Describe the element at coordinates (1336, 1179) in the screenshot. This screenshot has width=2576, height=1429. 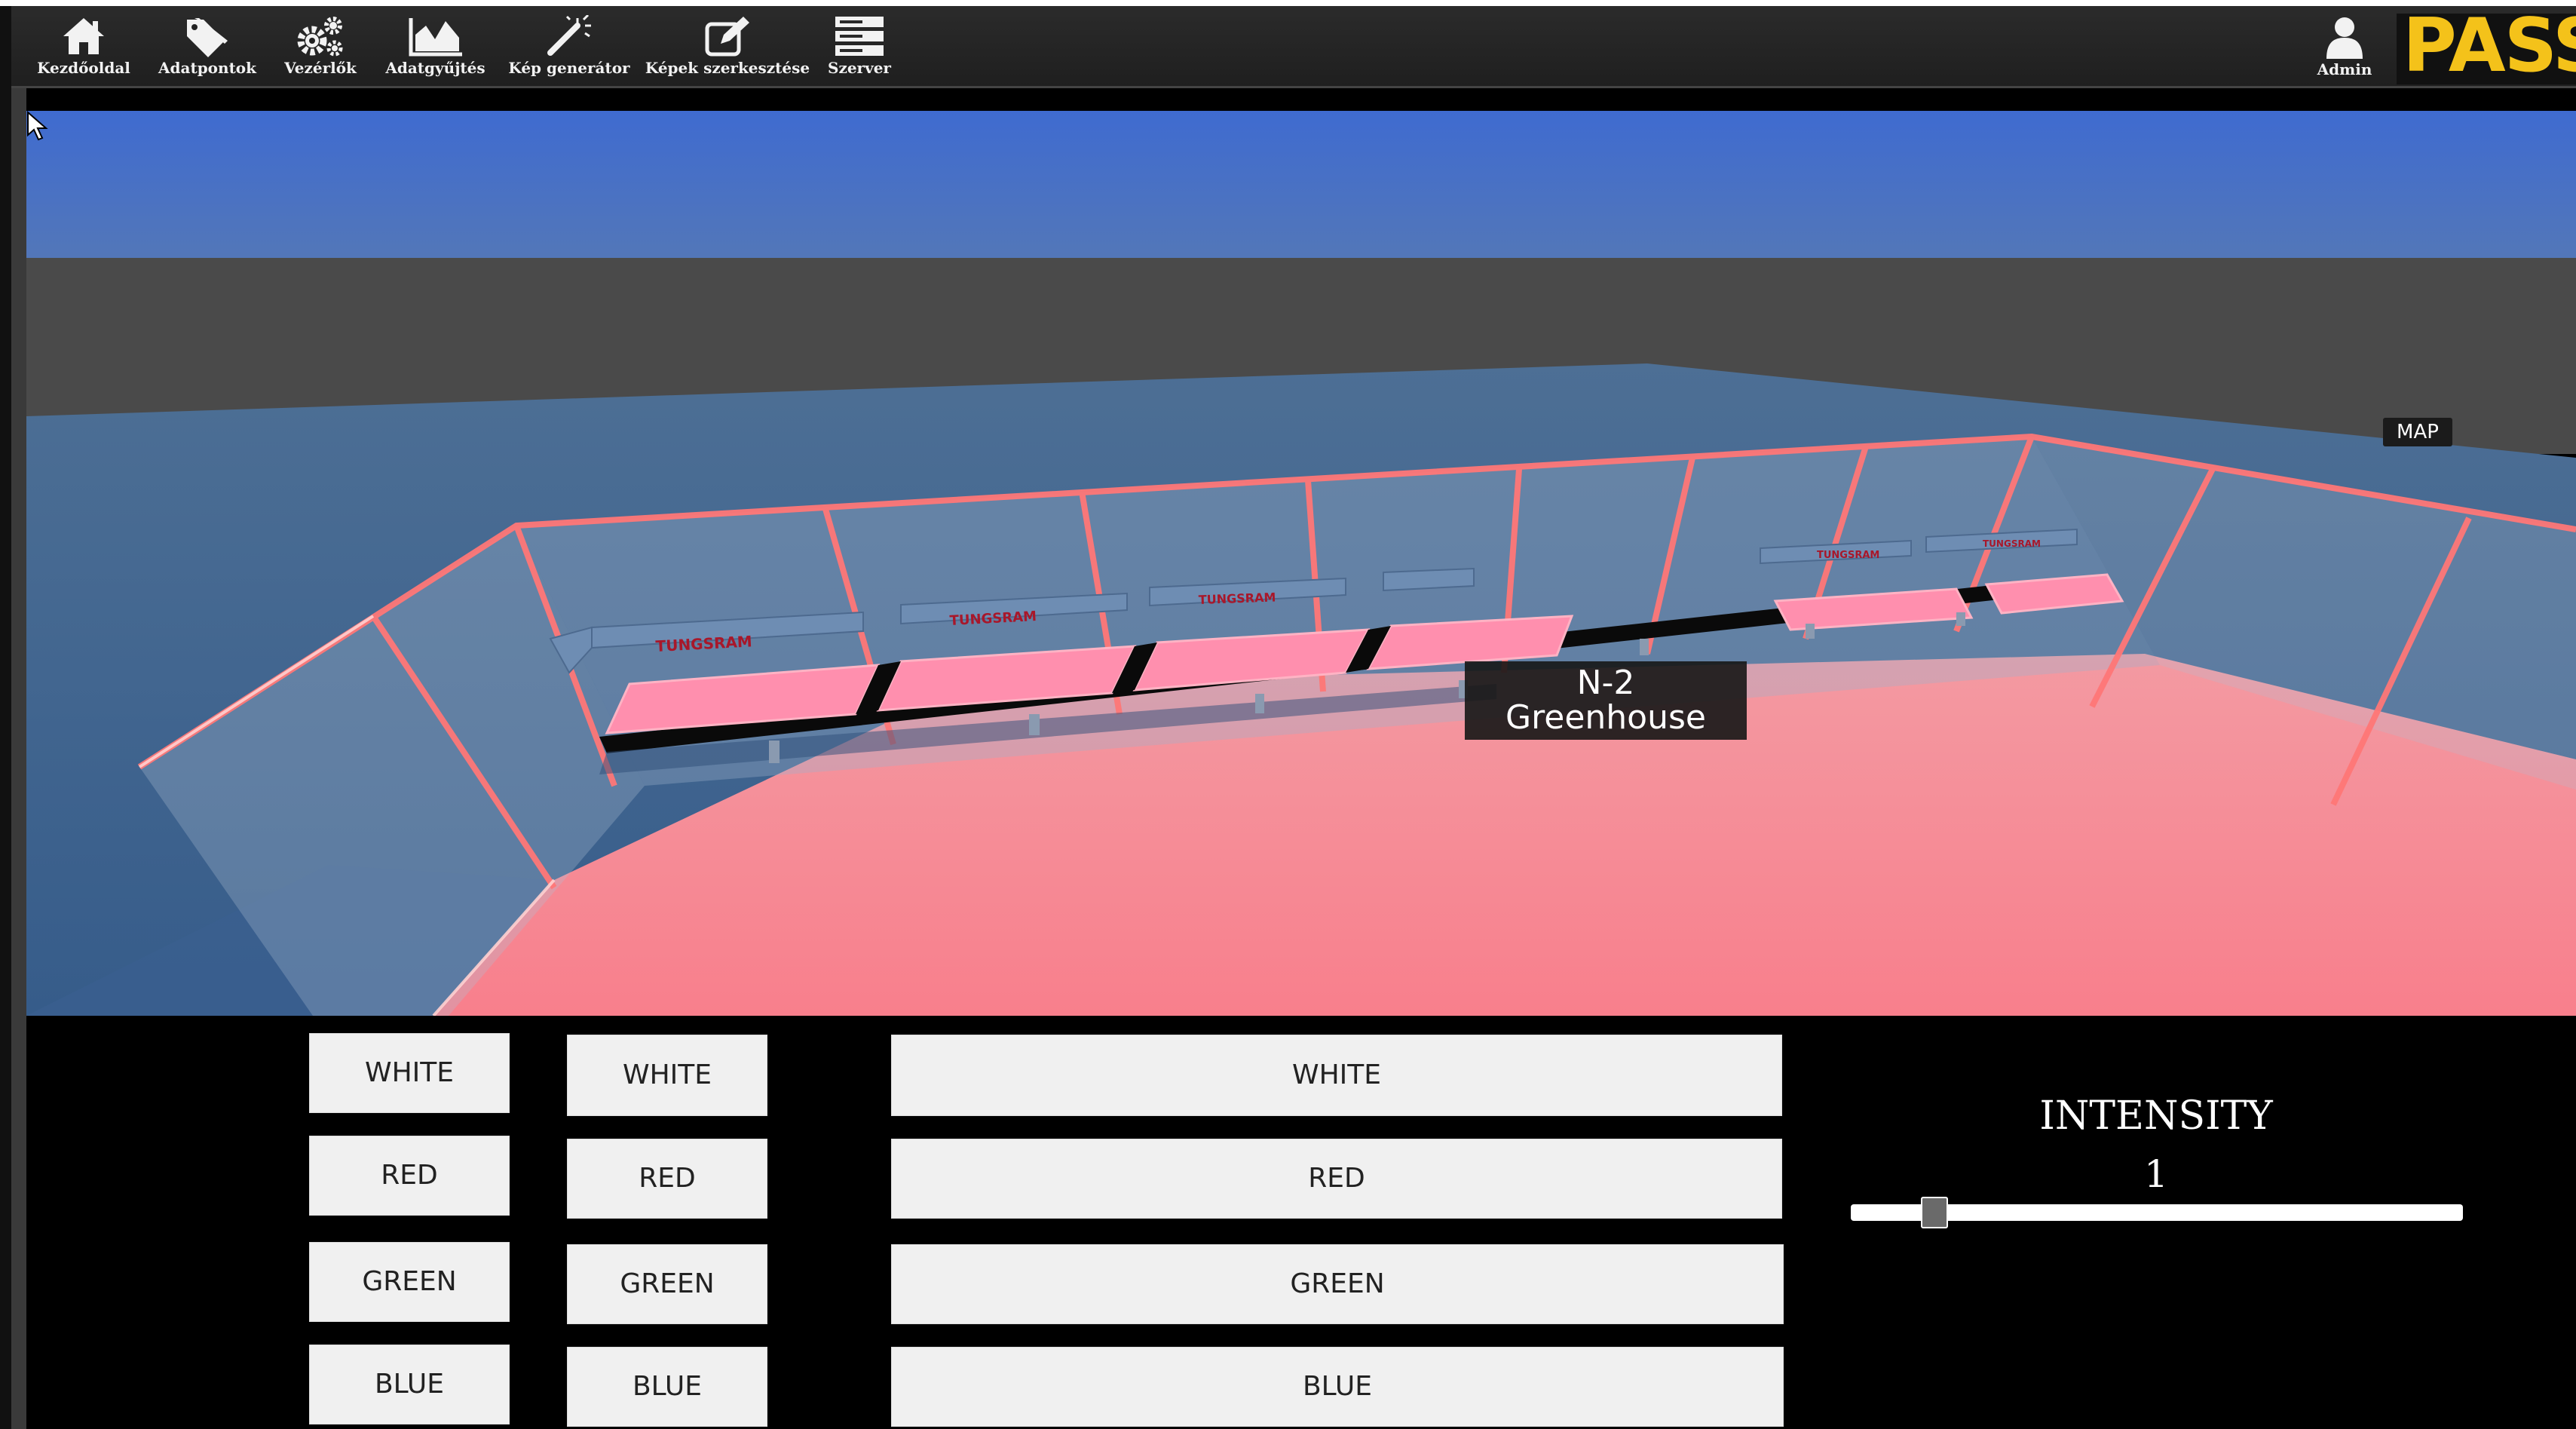
I see `col3-red-button: RED` at that location.